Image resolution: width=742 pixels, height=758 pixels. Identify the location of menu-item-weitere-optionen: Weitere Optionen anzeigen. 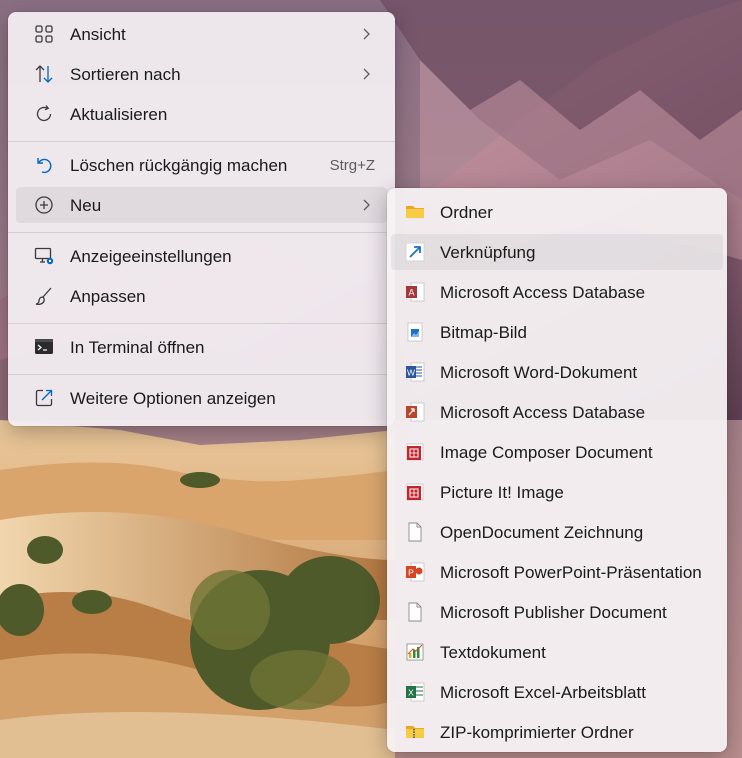
(201, 398).